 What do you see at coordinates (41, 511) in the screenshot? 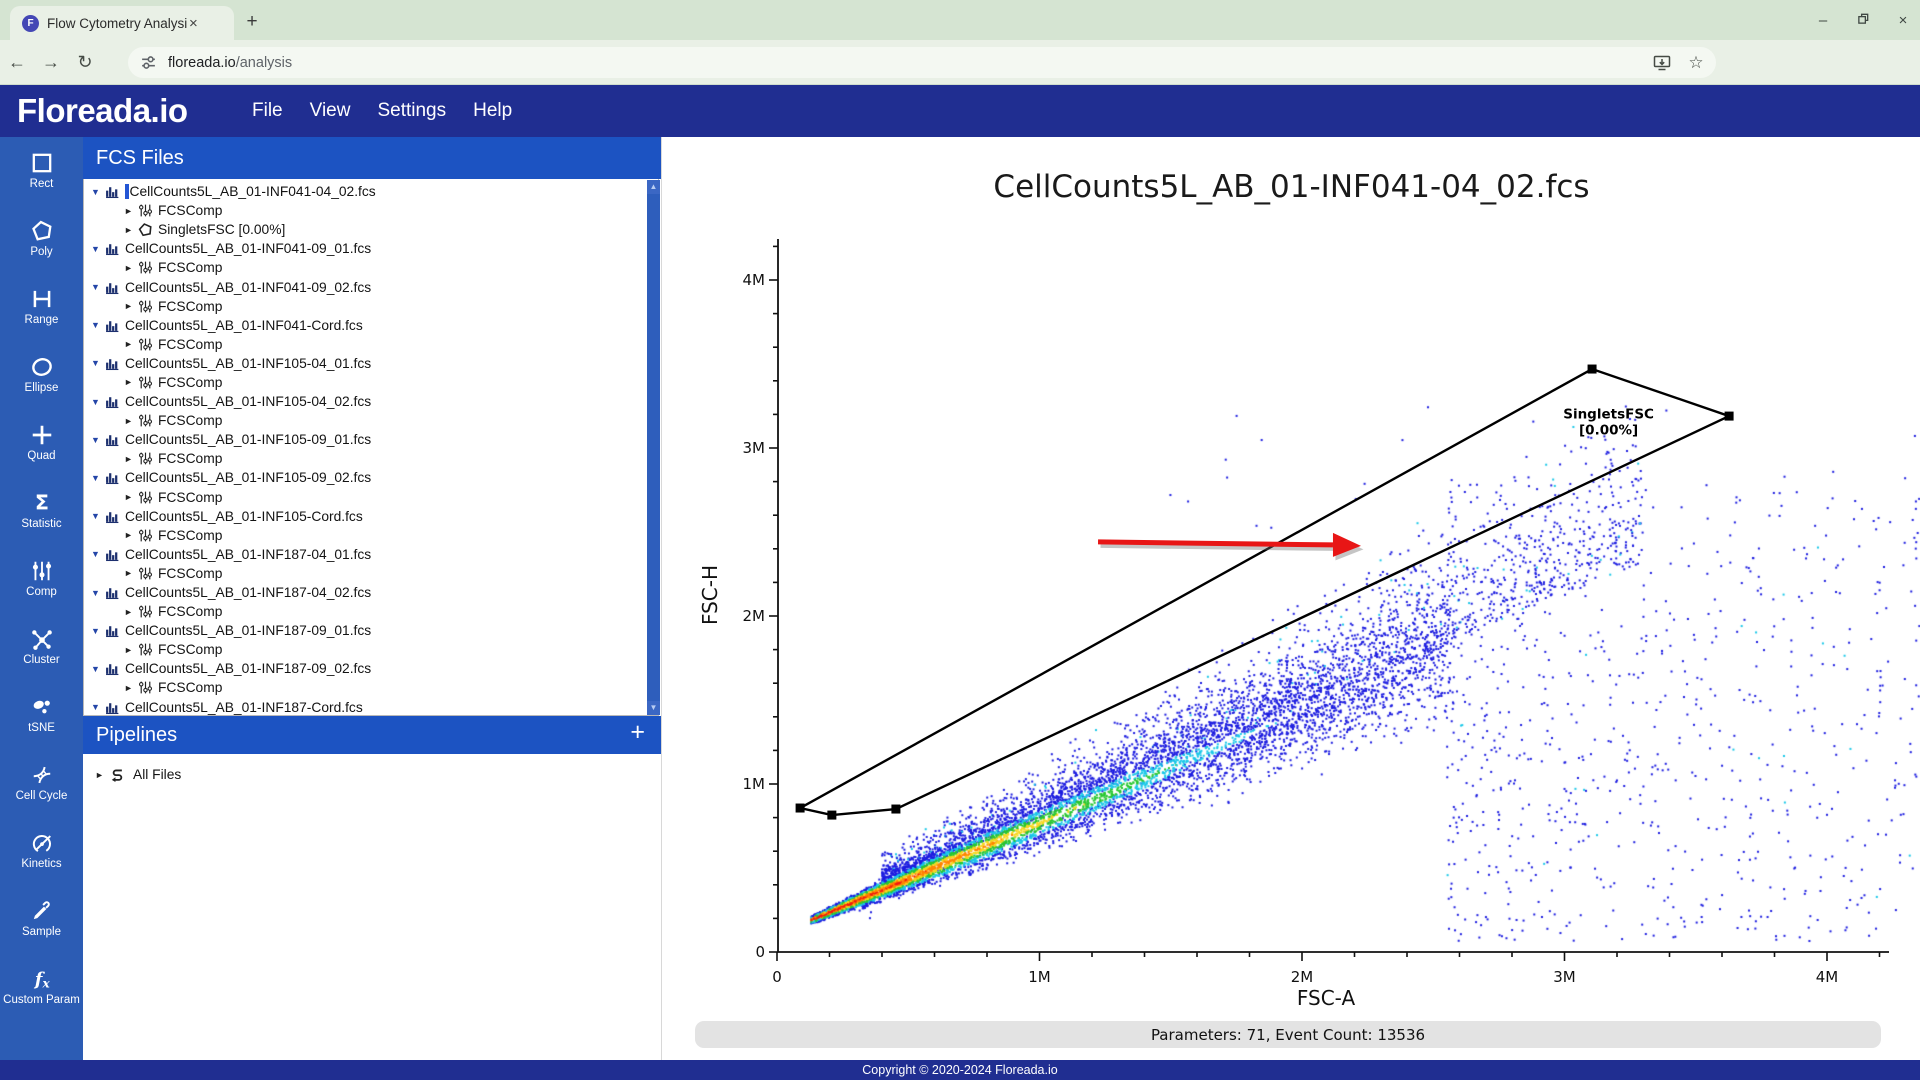
I see `tool-statistic: Σ Statistic` at bounding box center [41, 511].